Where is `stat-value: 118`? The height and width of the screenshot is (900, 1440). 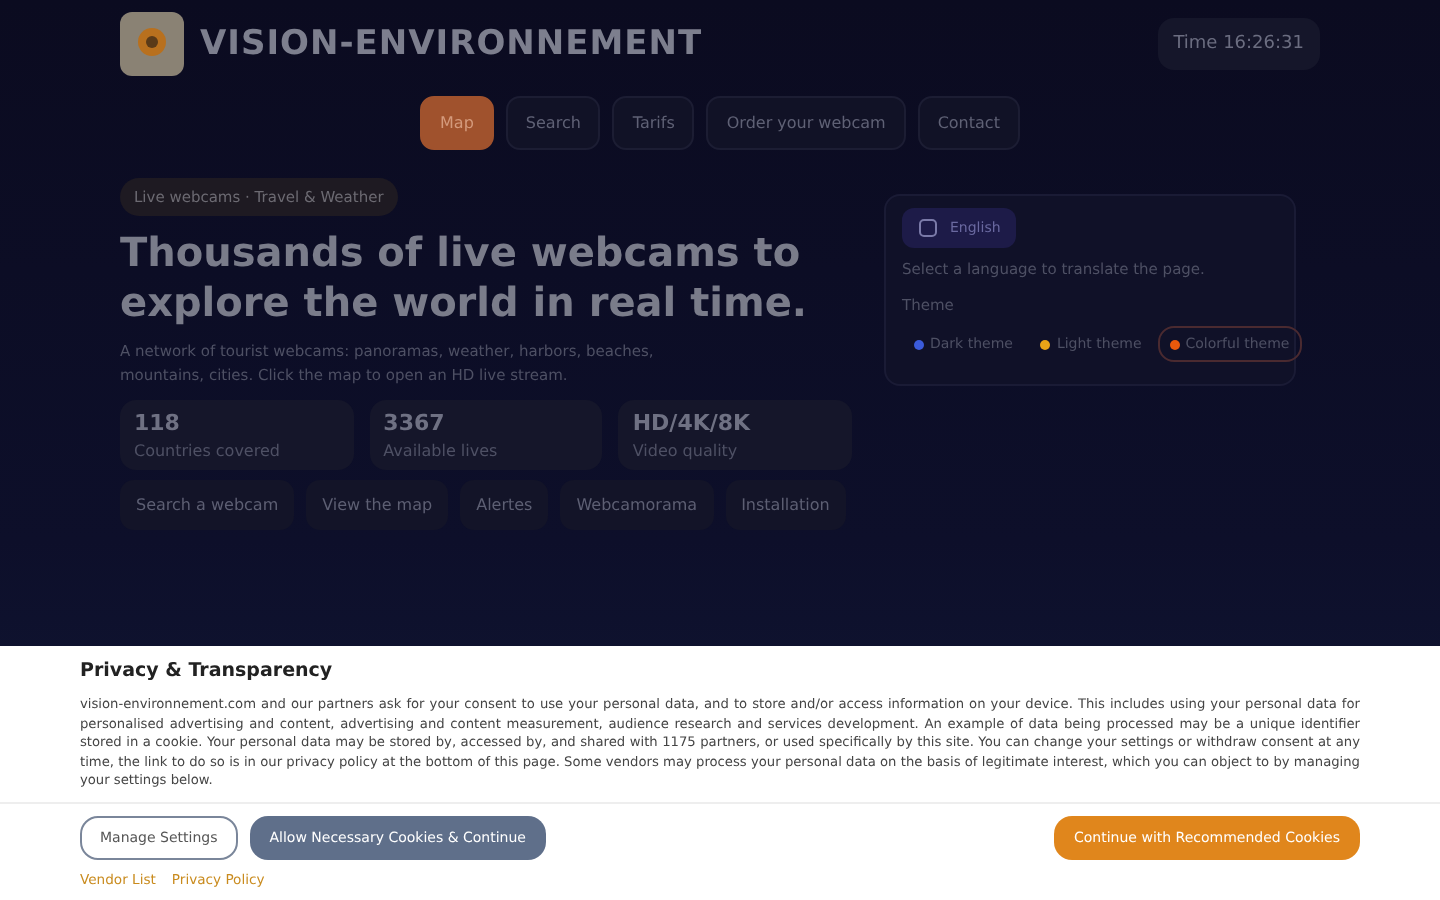 stat-value: 118 is located at coordinates (158, 423).